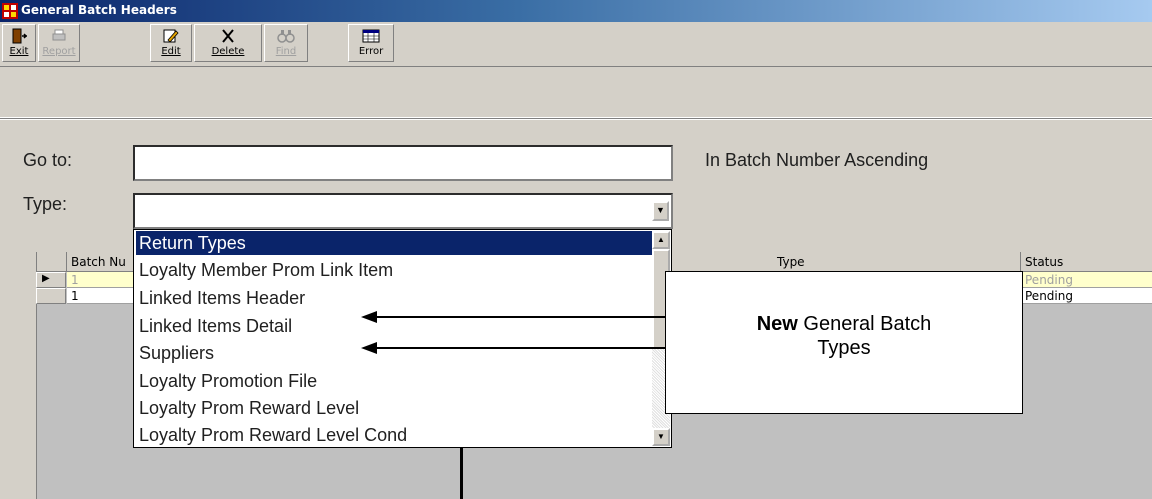 Image resolution: width=1152 pixels, height=499 pixels. I want to click on annotation-callout: New General Batch Types, so click(844, 342).